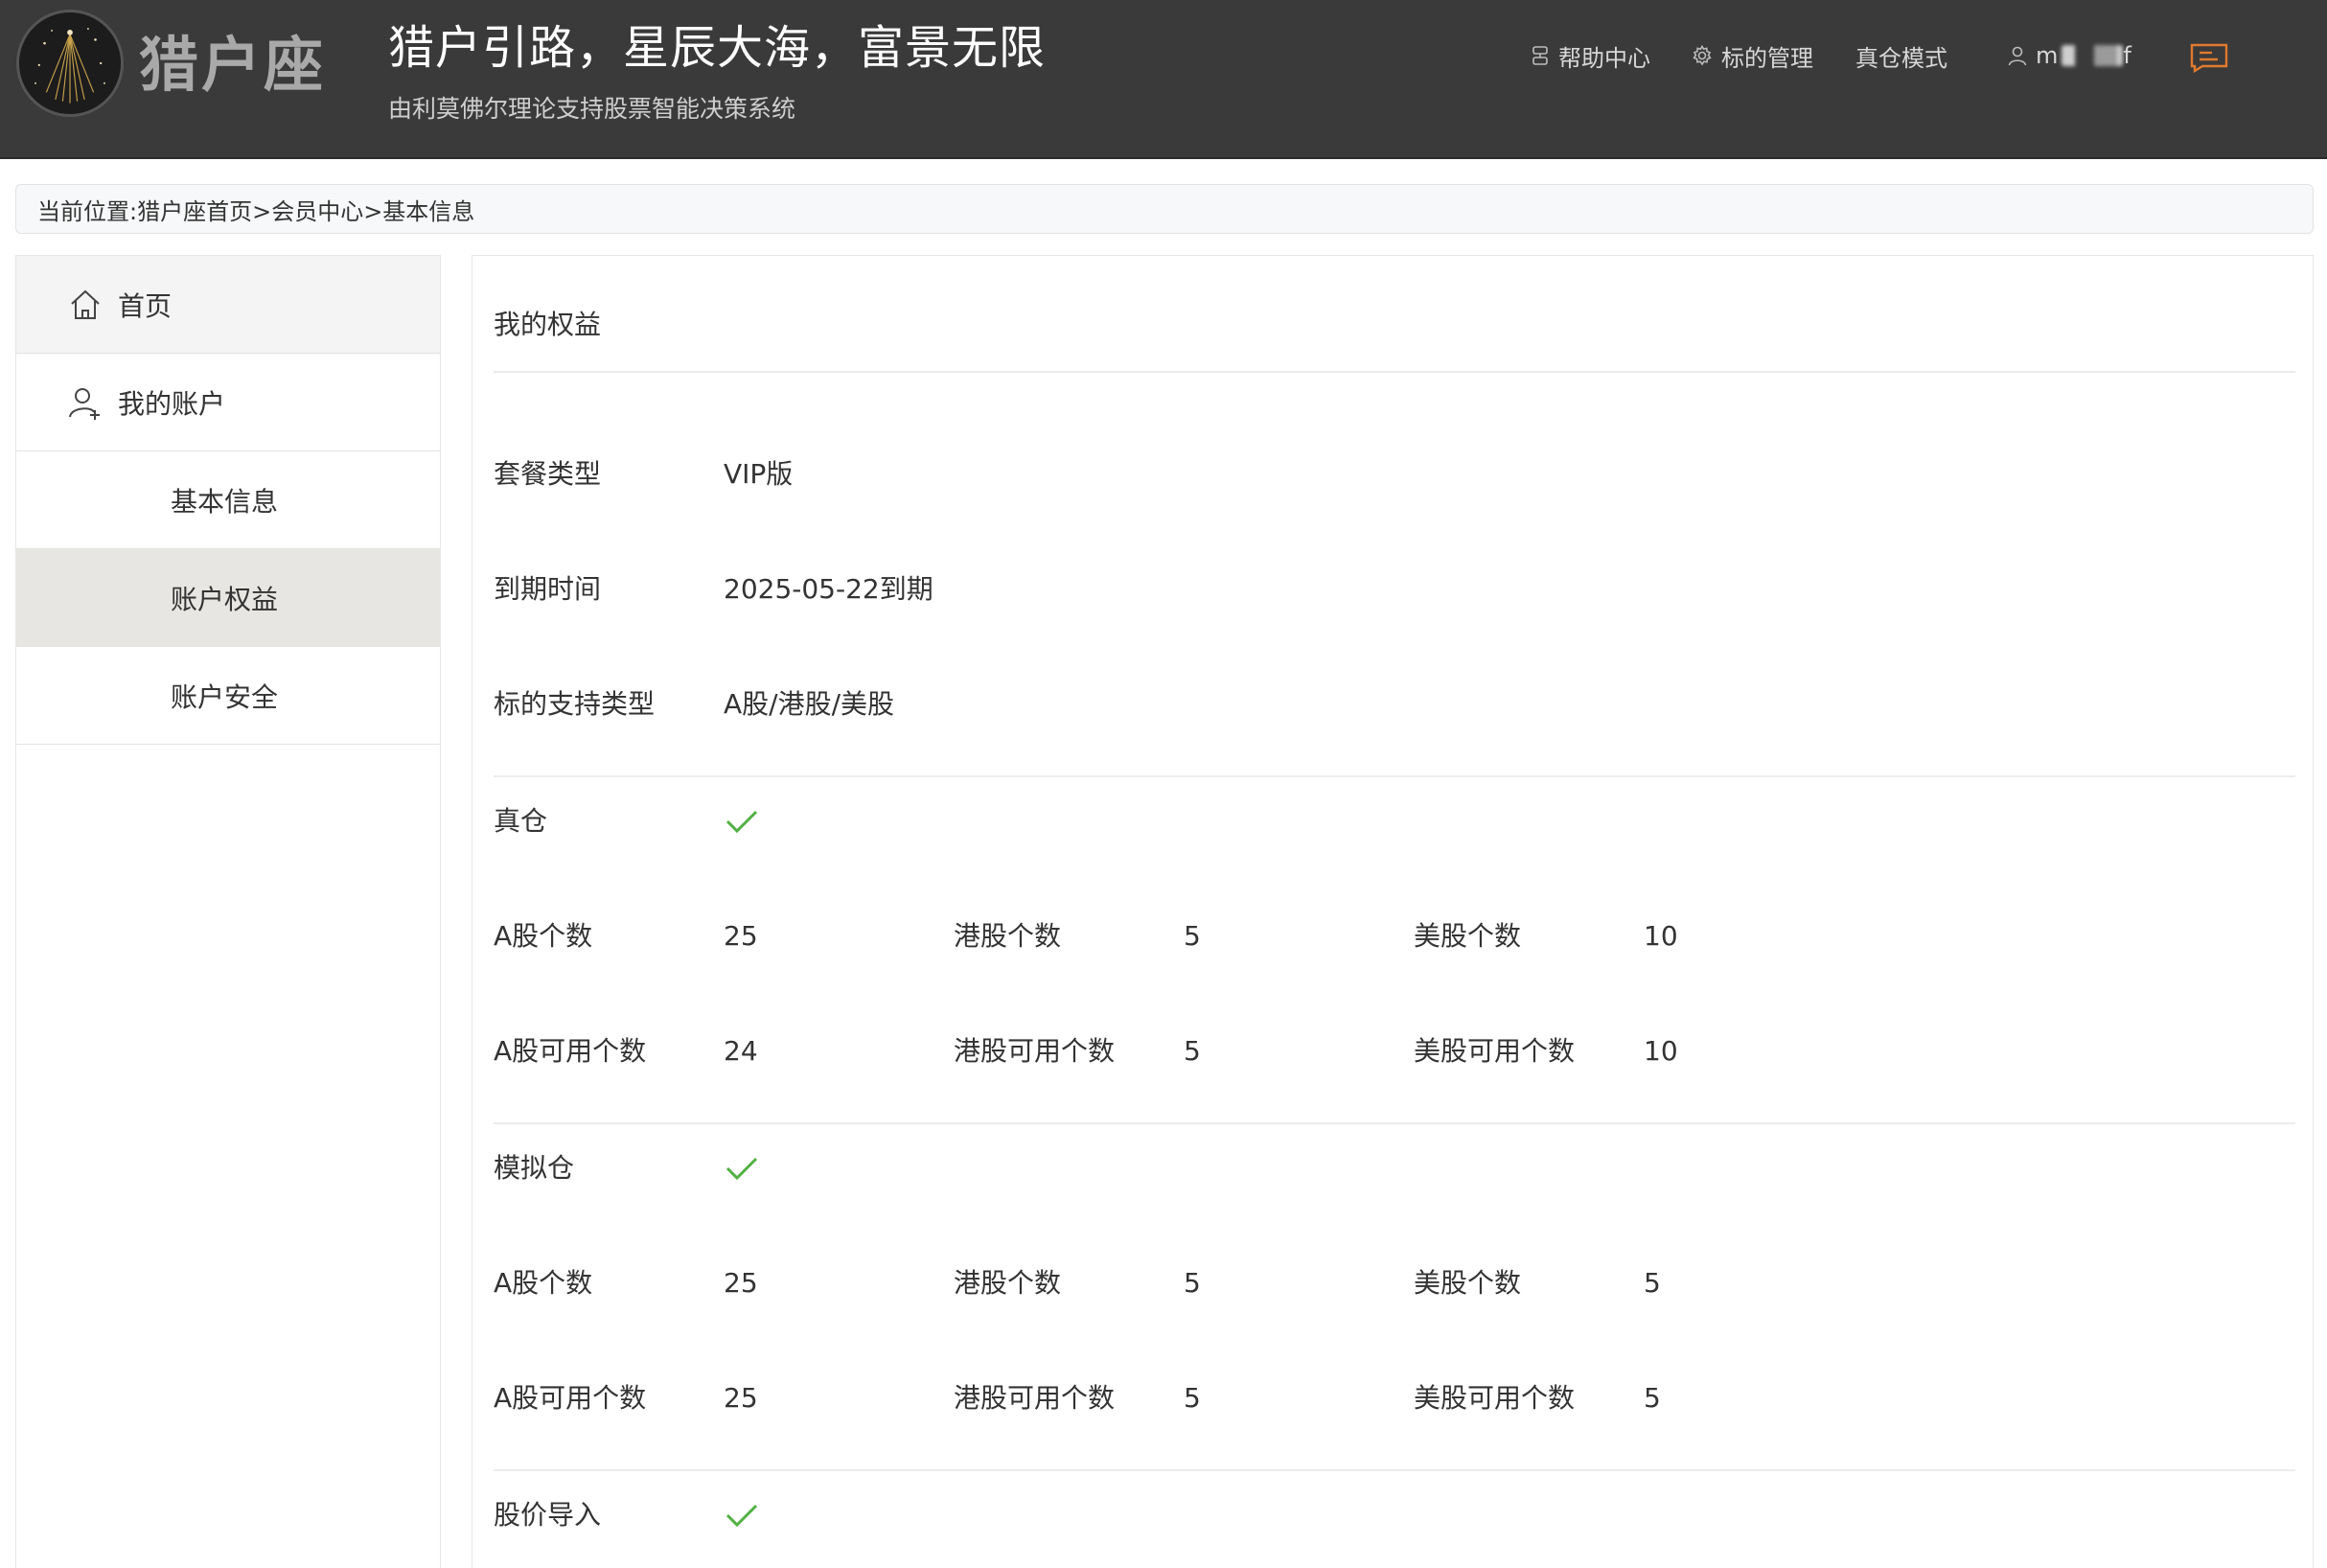 This screenshot has height=1568, width=2327. Describe the element at coordinates (741, 1051) in the screenshot. I see `real-a-avail: 24` at that location.